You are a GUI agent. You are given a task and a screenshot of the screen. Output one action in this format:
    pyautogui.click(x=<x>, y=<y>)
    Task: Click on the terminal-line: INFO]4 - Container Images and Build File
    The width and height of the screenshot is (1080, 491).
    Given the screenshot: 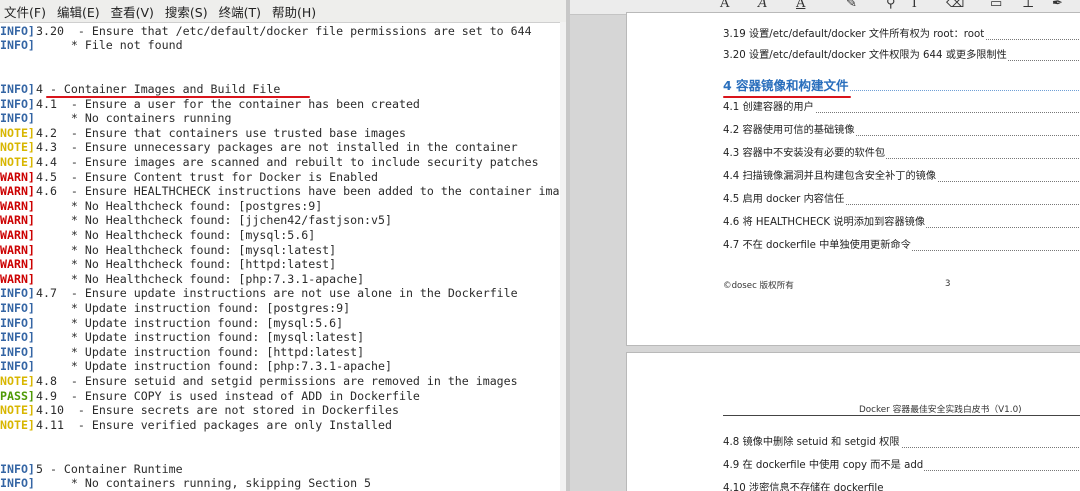 What is the action you would take?
    pyautogui.click(x=140, y=89)
    